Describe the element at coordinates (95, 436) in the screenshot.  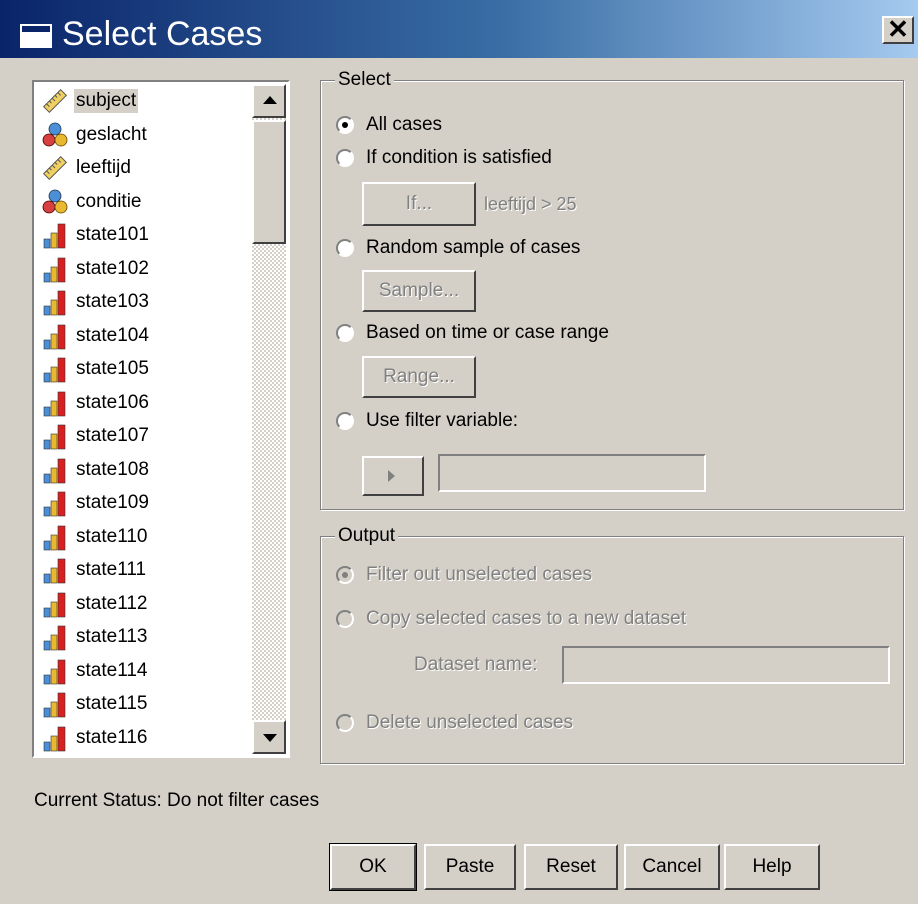
I see `variable-item-state107: state107` at that location.